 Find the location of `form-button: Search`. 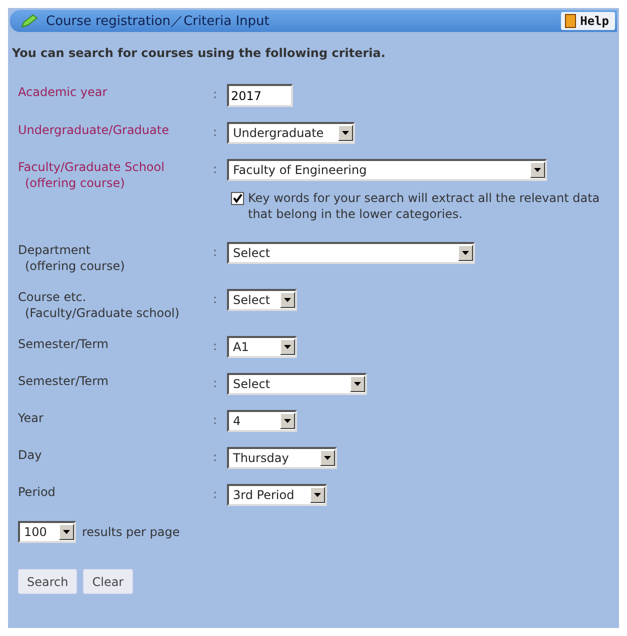

form-button: Search is located at coordinates (48, 581).